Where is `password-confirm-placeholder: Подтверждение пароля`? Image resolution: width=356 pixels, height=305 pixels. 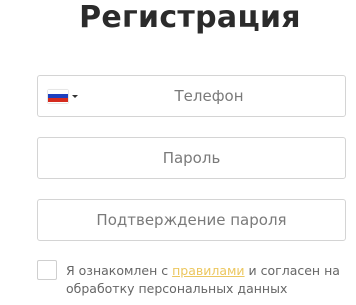 password-confirm-placeholder: Подтверждение пароля is located at coordinates (191, 220).